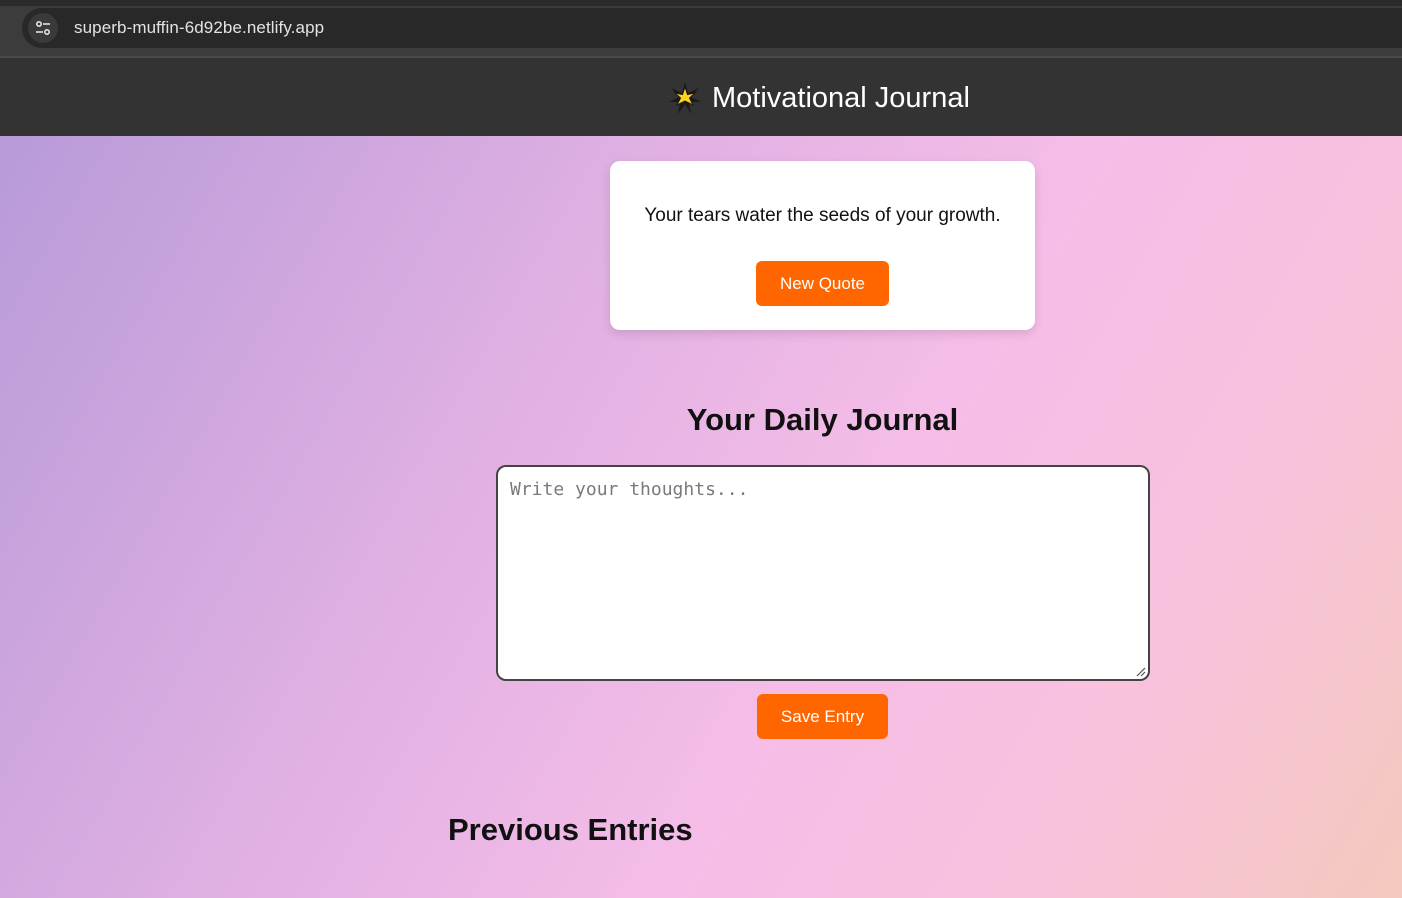 The image size is (1402, 898). Describe the element at coordinates (823, 573) in the screenshot. I see `journal-textarea` at that location.